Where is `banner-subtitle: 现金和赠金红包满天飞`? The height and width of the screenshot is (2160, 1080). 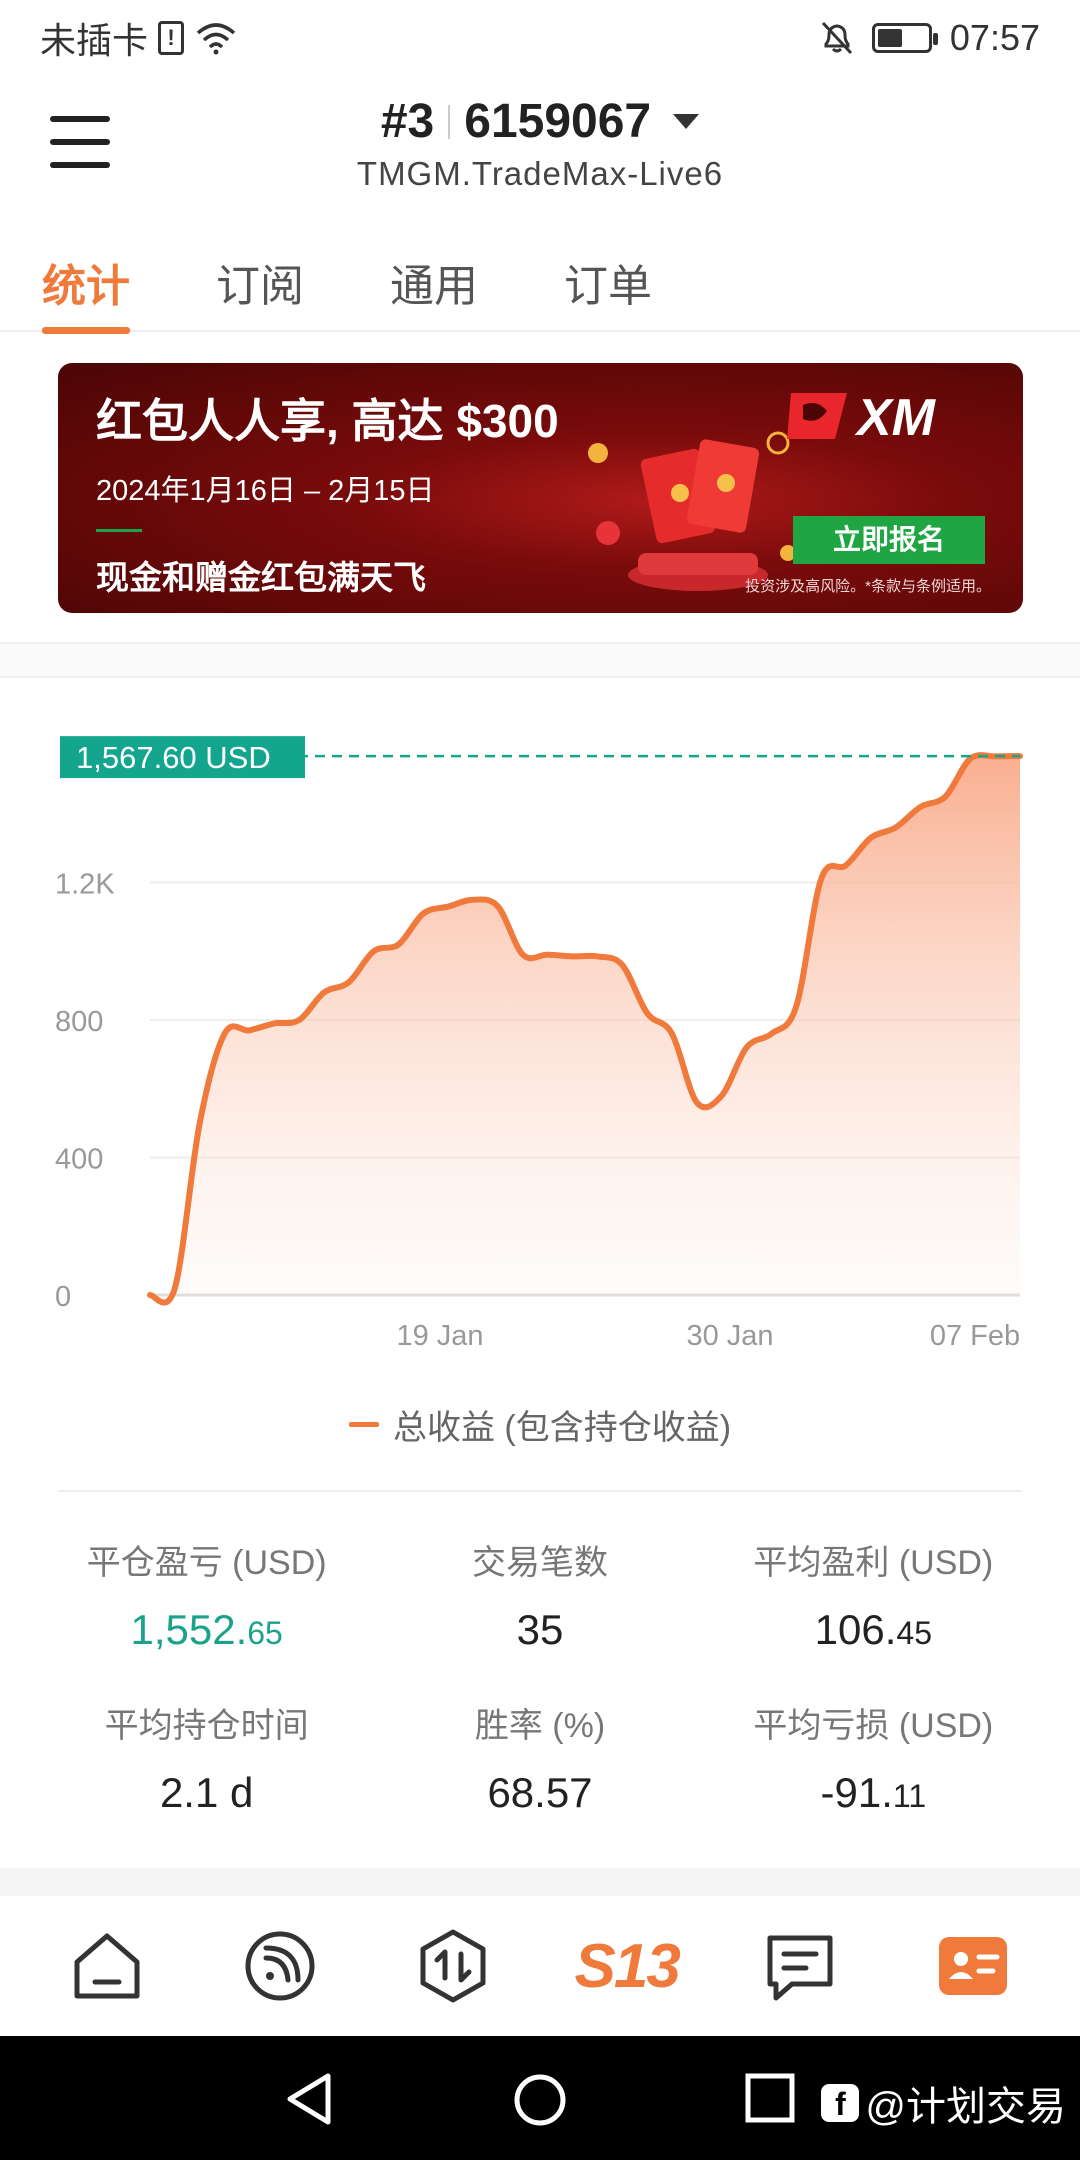
banner-subtitle: 现金和赠金红包满天飞 is located at coordinates (261, 577).